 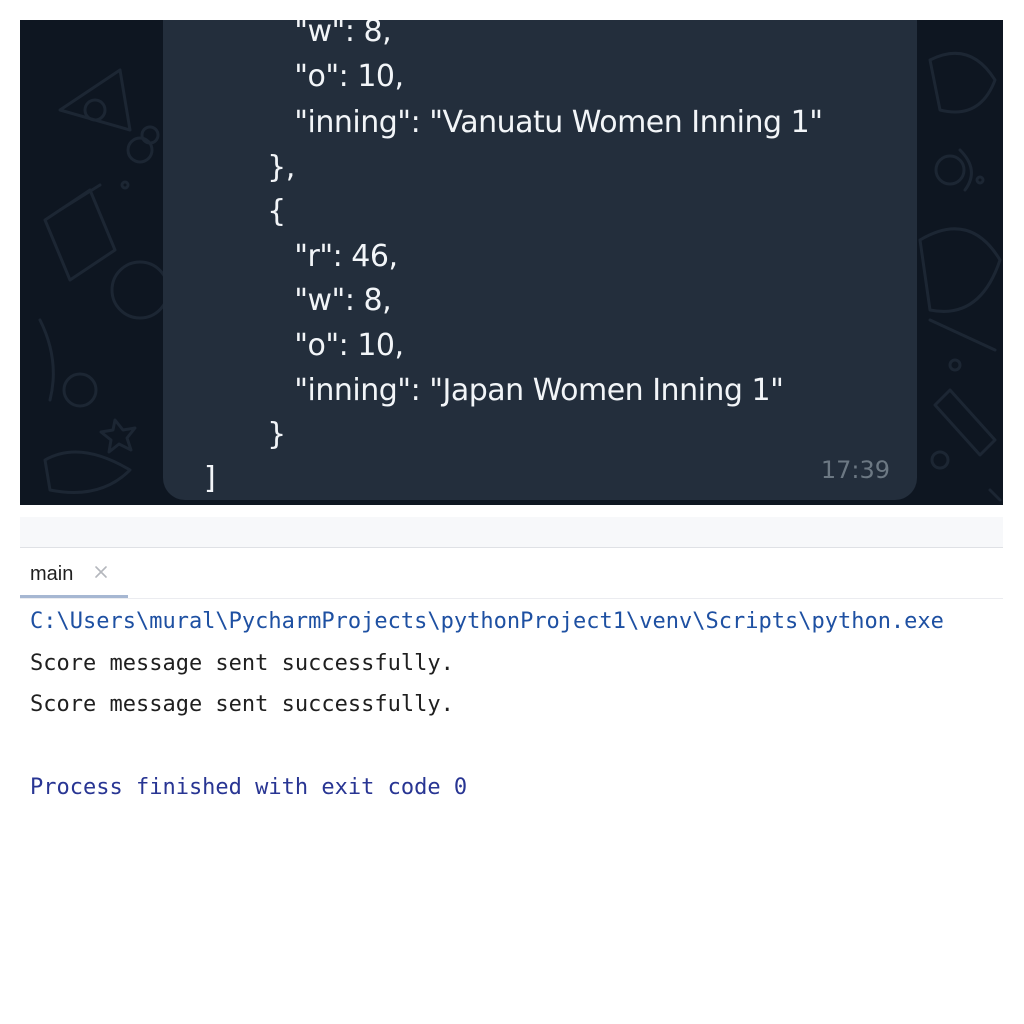 What do you see at coordinates (101, 572) in the screenshot?
I see `close-icon` at bounding box center [101, 572].